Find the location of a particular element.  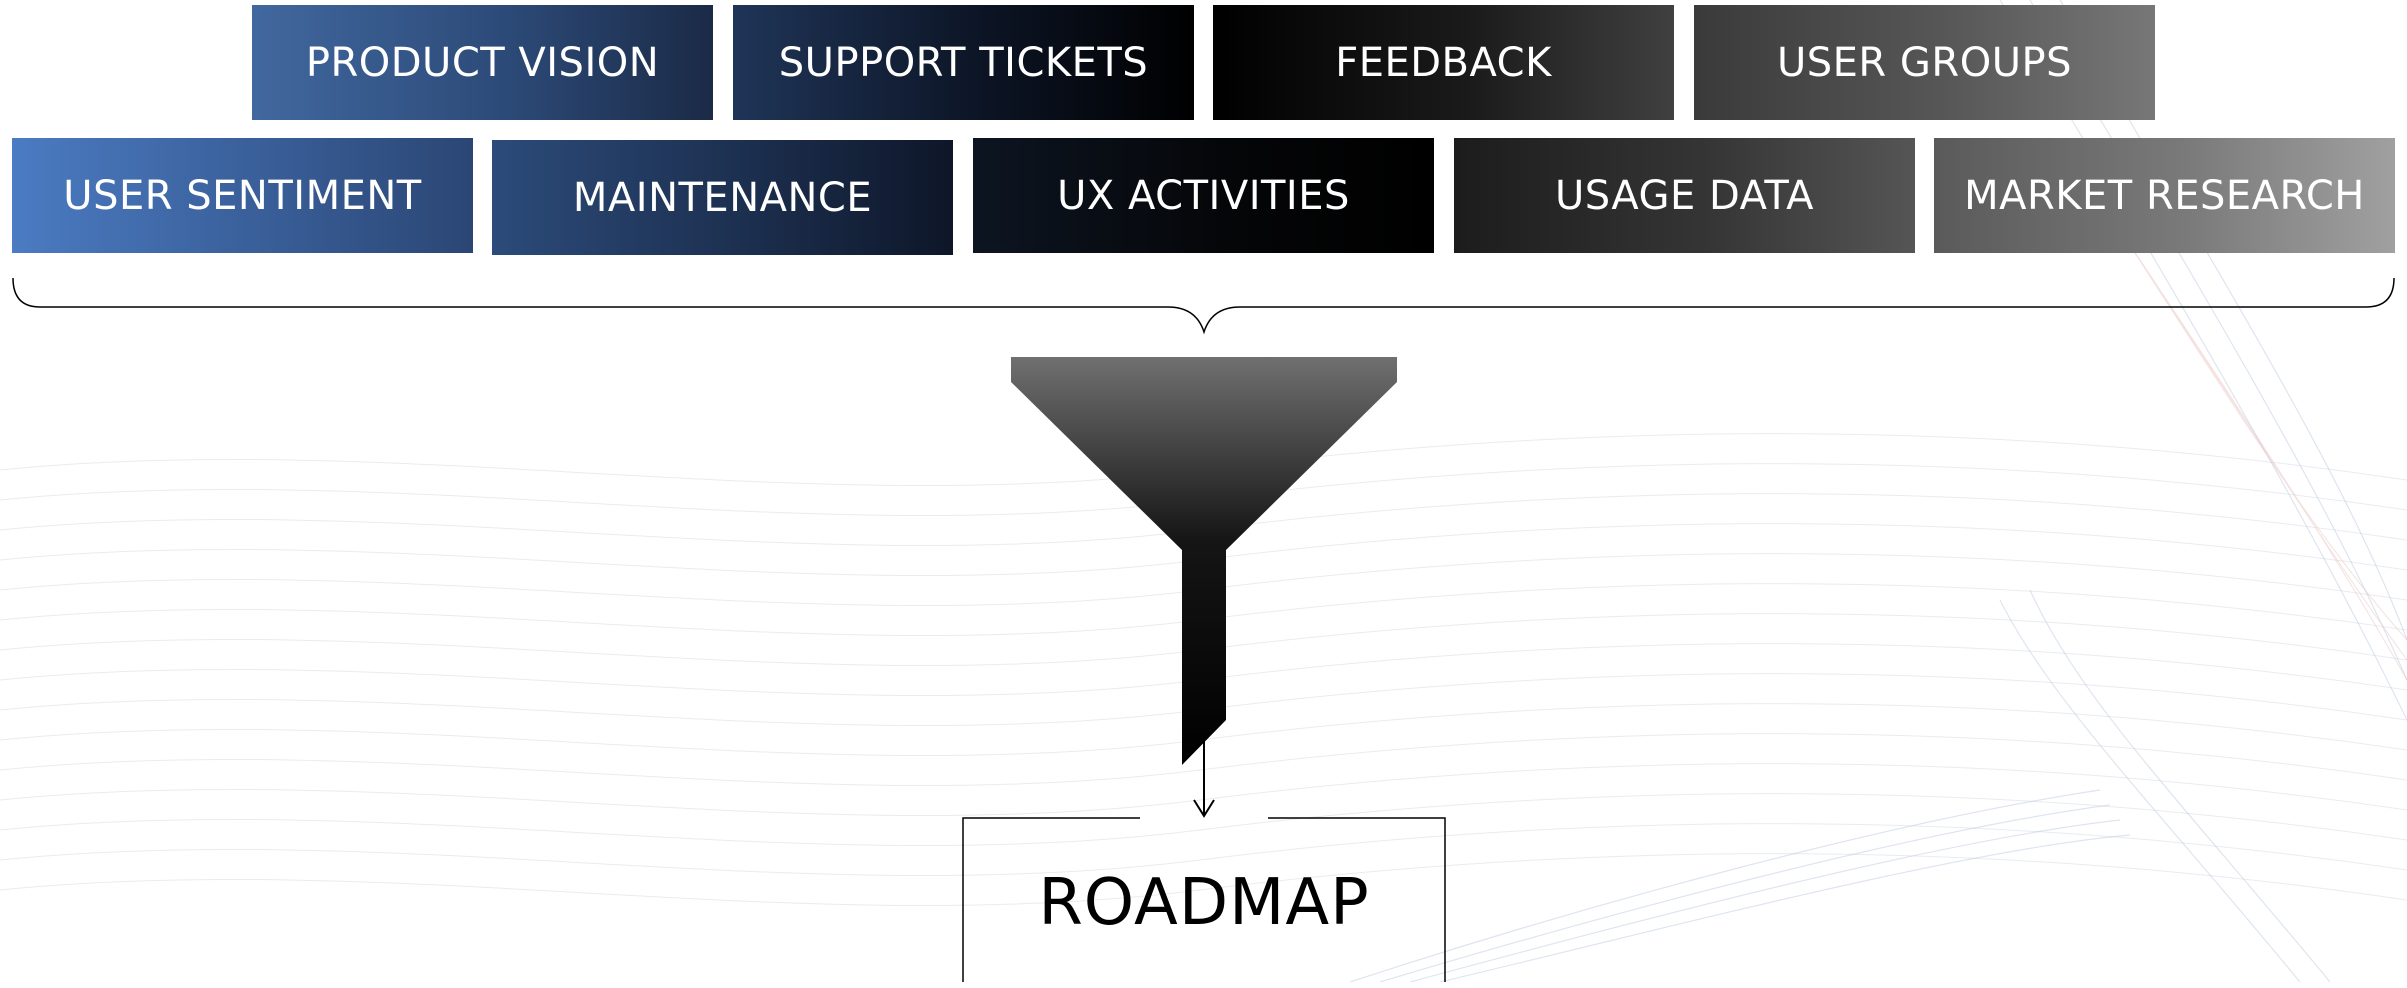

arrow-down-icon is located at coordinates (1204, 779).